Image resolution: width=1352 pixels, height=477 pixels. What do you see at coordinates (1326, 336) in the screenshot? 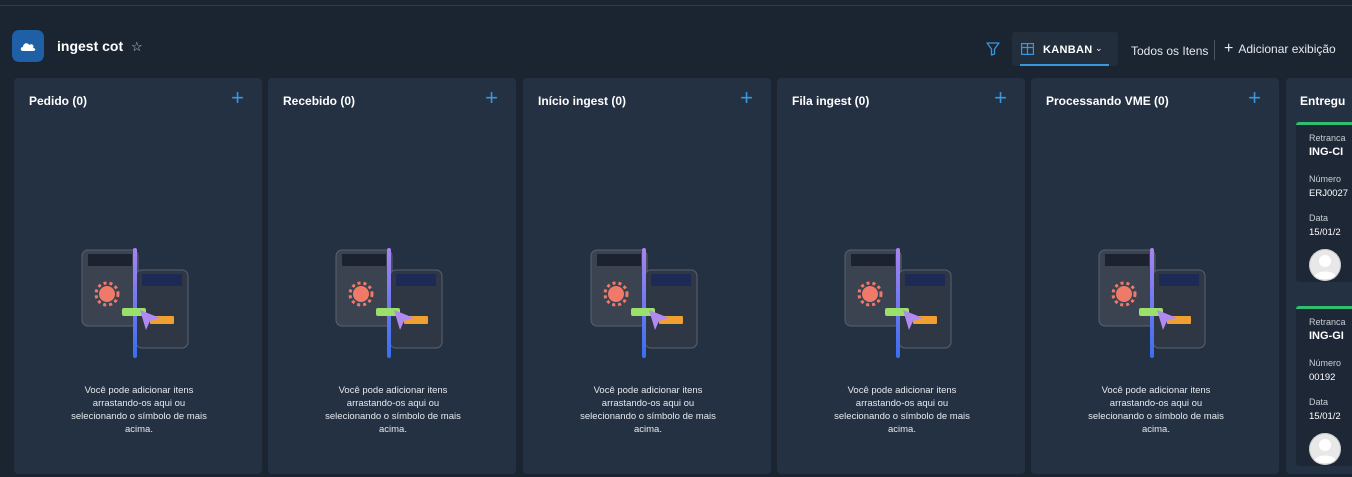
I see `card-title: ING-GI` at bounding box center [1326, 336].